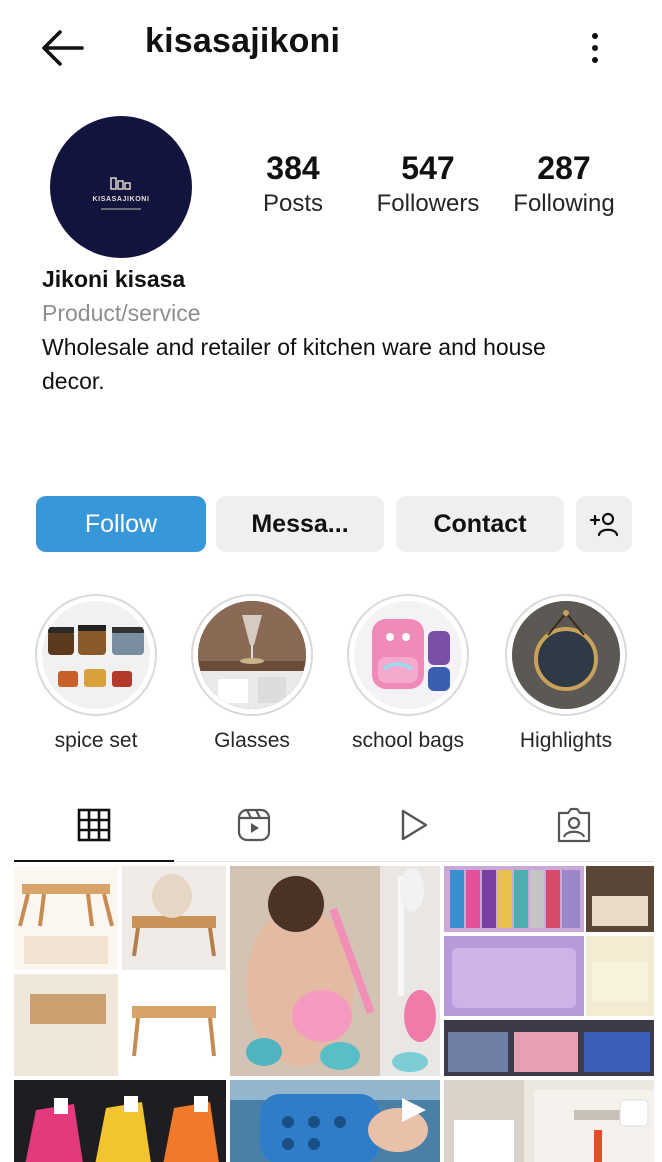 Image resolution: width=662 pixels, height=1162 pixels. I want to click on following-count: 287, so click(564, 168).